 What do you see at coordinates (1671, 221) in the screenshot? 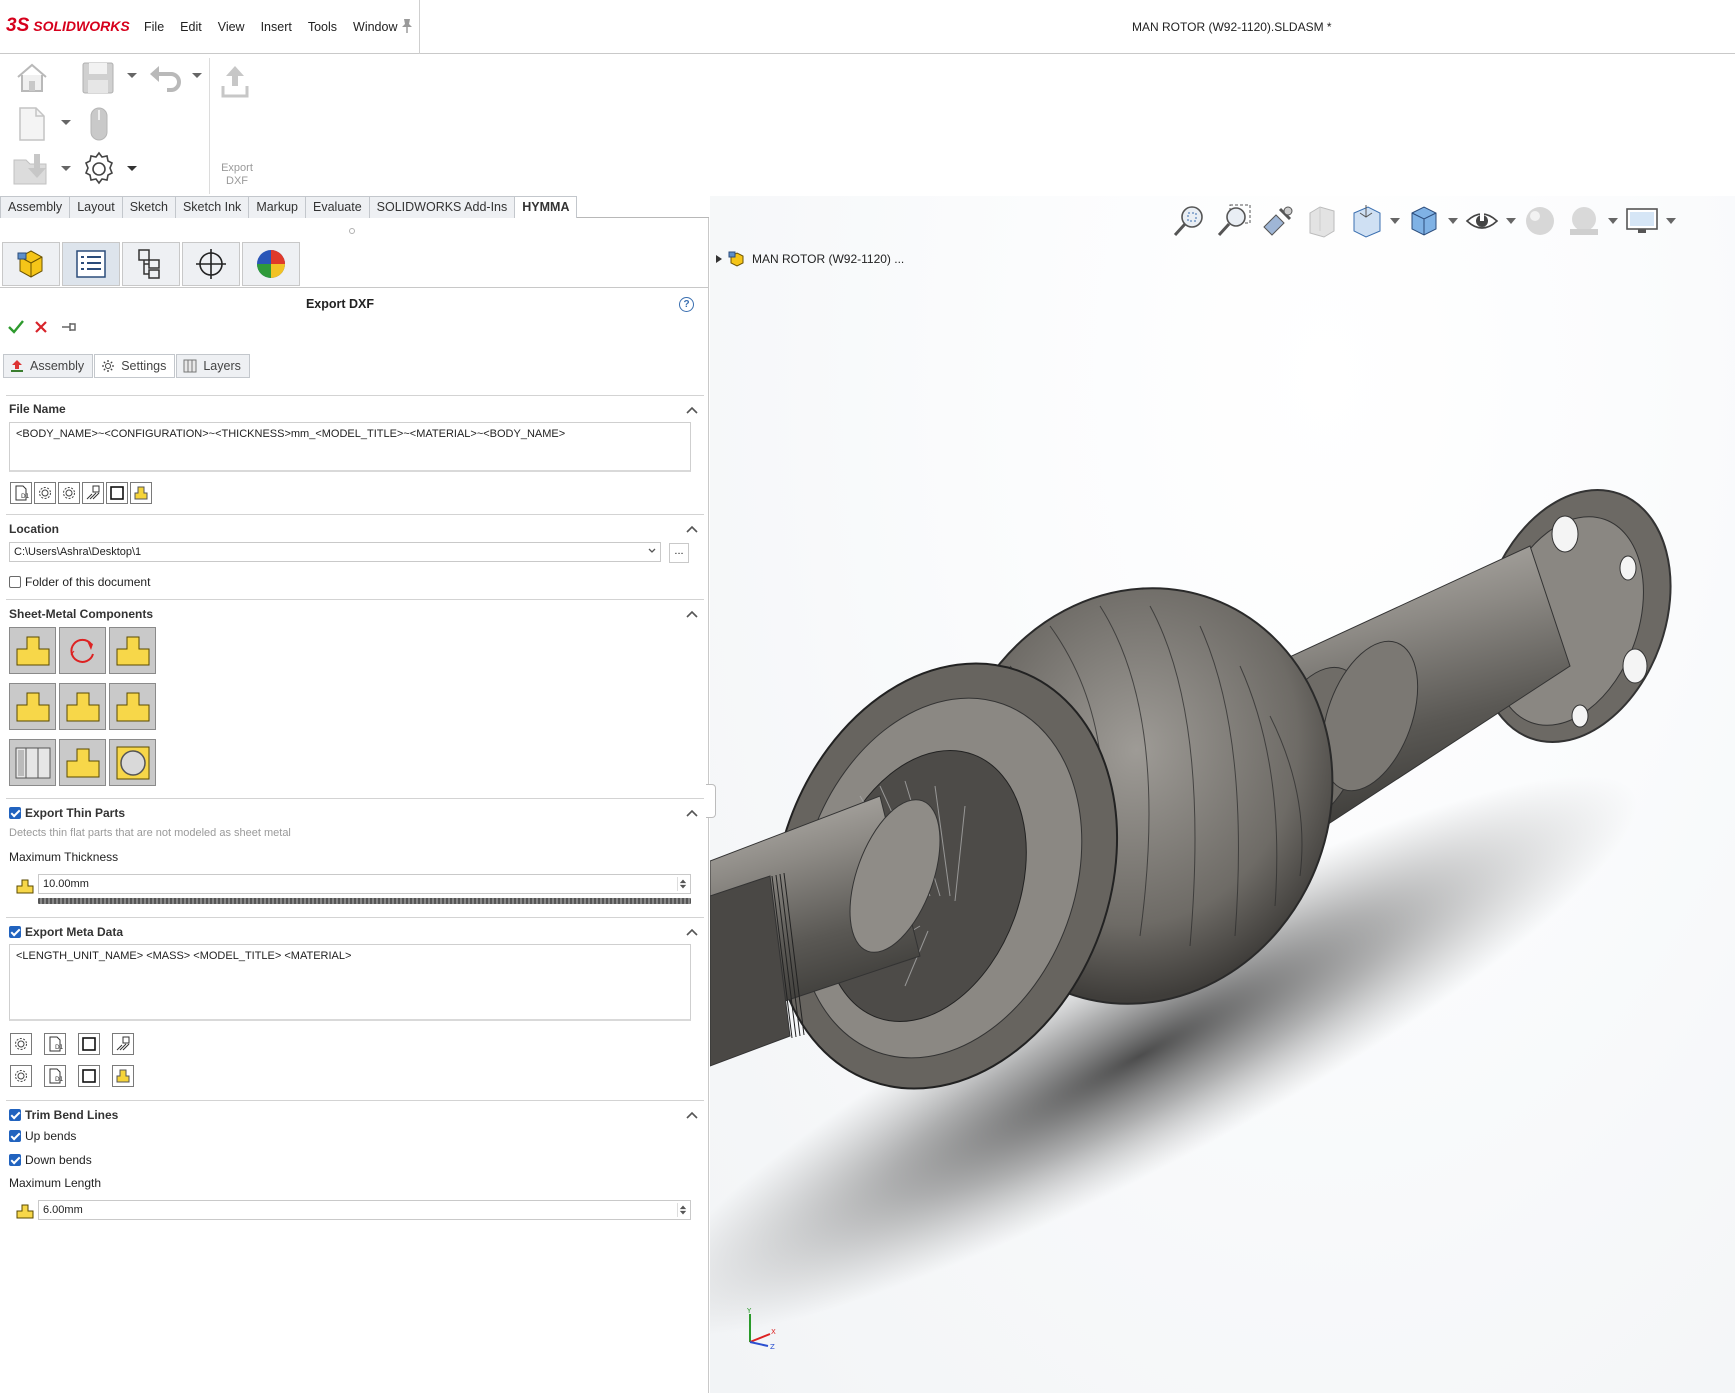
I see `view-settings-dropdown` at bounding box center [1671, 221].